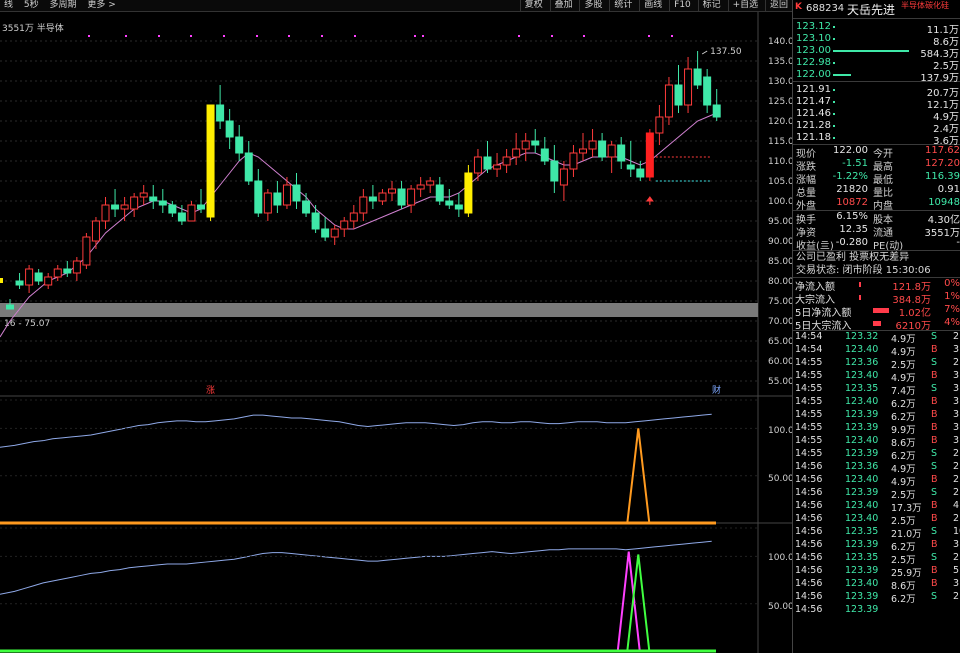  Describe the element at coordinates (876, 76) in the screenshot. I see `ask-row: 122.00 137.9万` at that location.